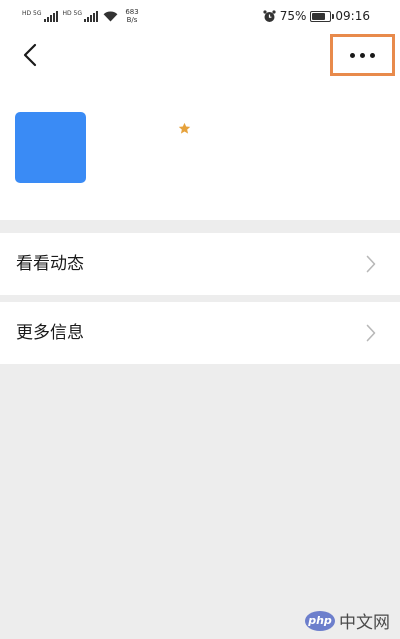 The image size is (400, 639). What do you see at coordinates (200, 16) in the screenshot?
I see `status-bar: HD 5G HD 5G 683 B/s 75% 09:16` at bounding box center [200, 16].